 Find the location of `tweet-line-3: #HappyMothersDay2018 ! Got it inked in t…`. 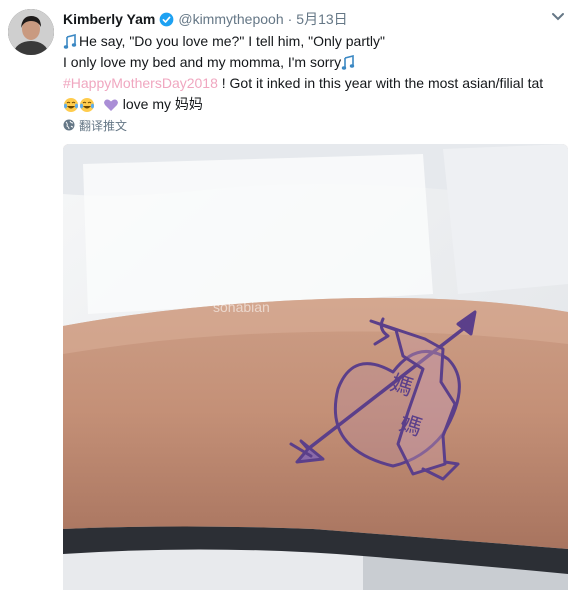

tweet-line-3: #HappyMothersDay2018 ! Got it inked in t… is located at coordinates (315, 83).